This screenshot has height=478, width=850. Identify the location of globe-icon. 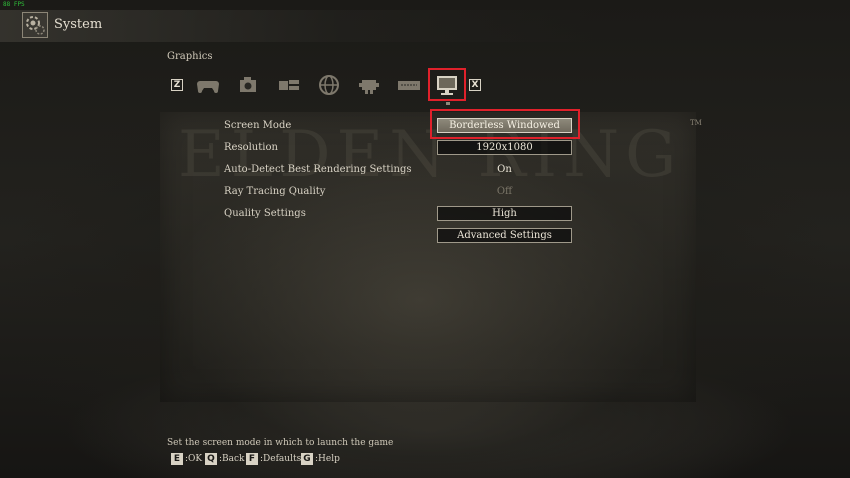
(329, 85).